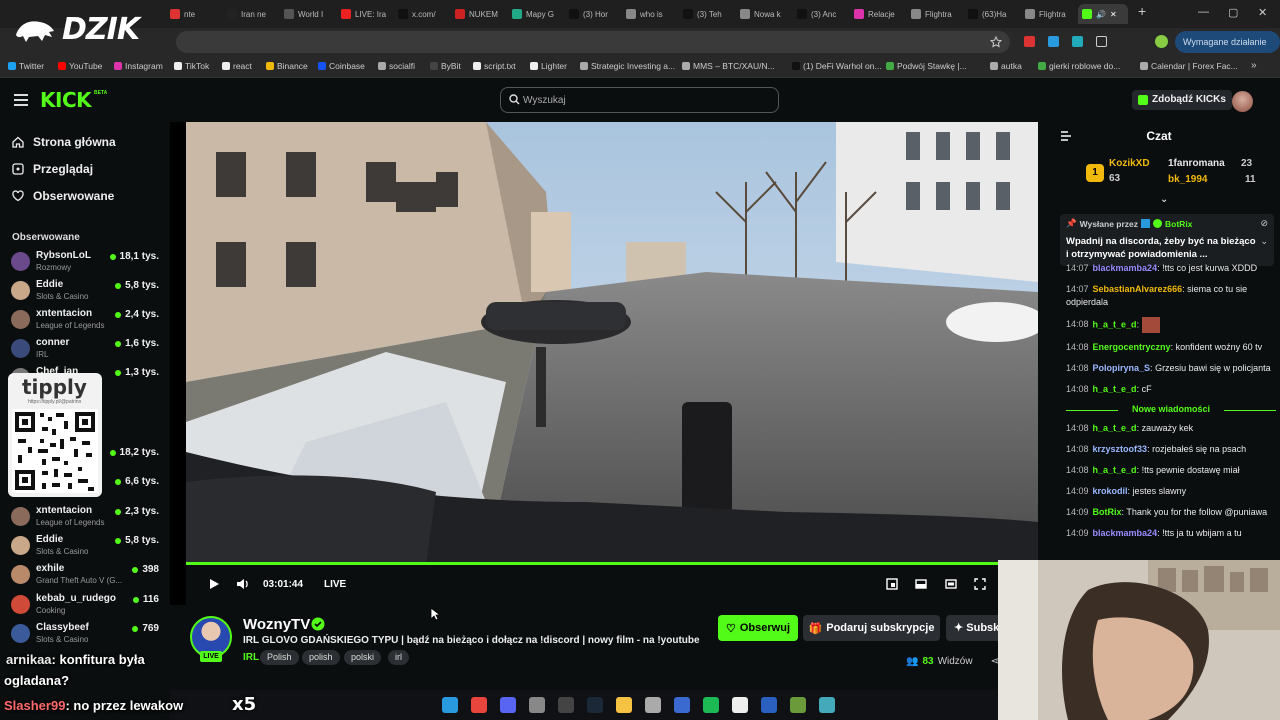 This screenshot has width=1280, height=720. I want to click on pinned-expand-icon: ⌄, so click(1264, 241).